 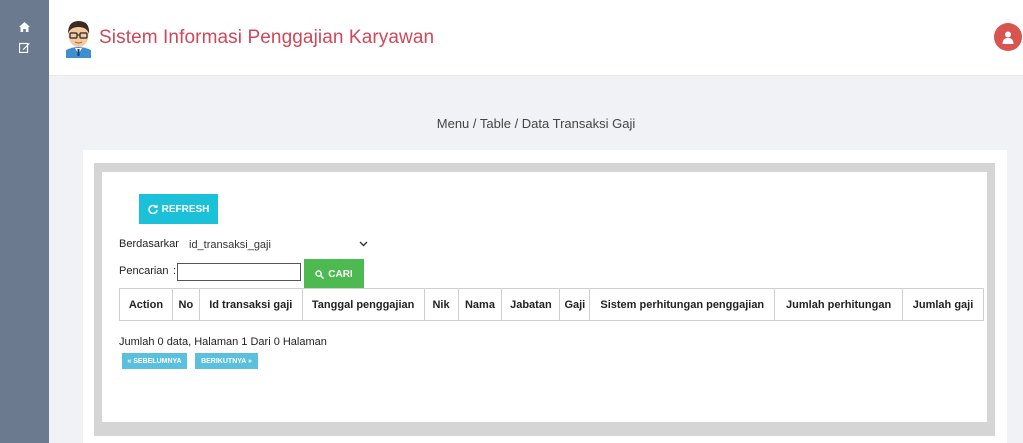 I want to click on col-header-jabatan: Jabatan, so click(x=531, y=304).